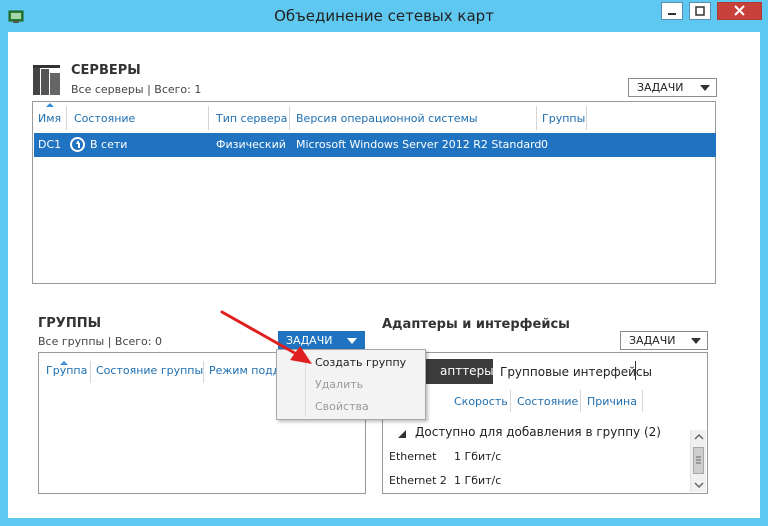  Describe the element at coordinates (672, 11) in the screenshot. I see `minimize-button` at that location.